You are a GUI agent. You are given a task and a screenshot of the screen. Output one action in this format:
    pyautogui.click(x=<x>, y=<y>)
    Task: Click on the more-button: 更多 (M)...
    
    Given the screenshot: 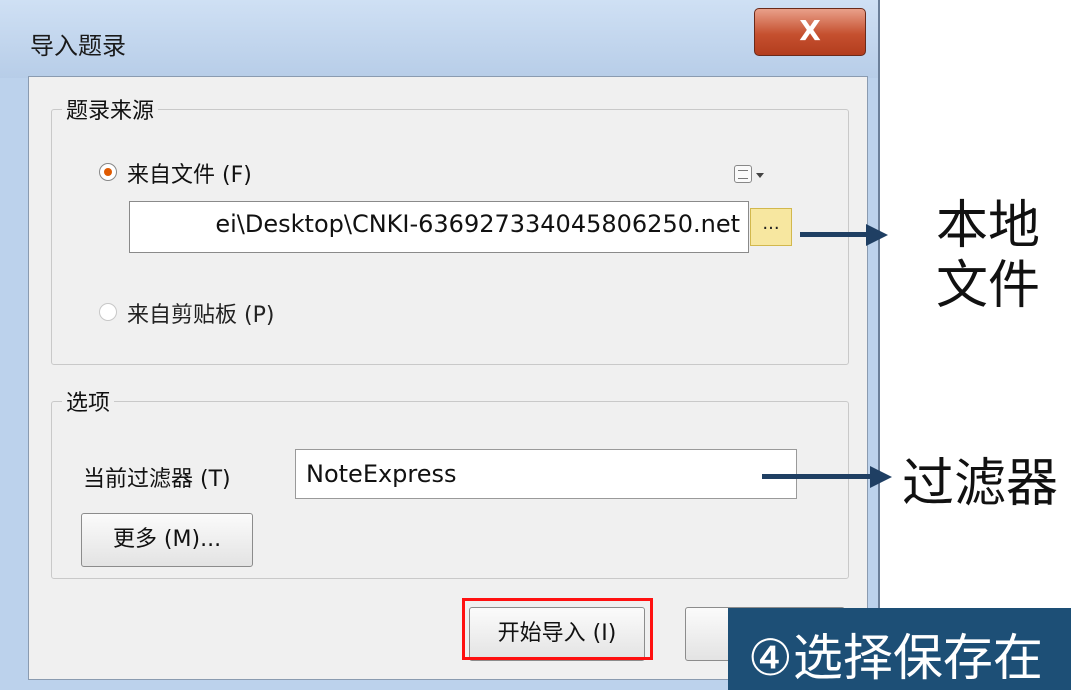 What is the action you would take?
    pyautogui.click(x=167, y=540)
    